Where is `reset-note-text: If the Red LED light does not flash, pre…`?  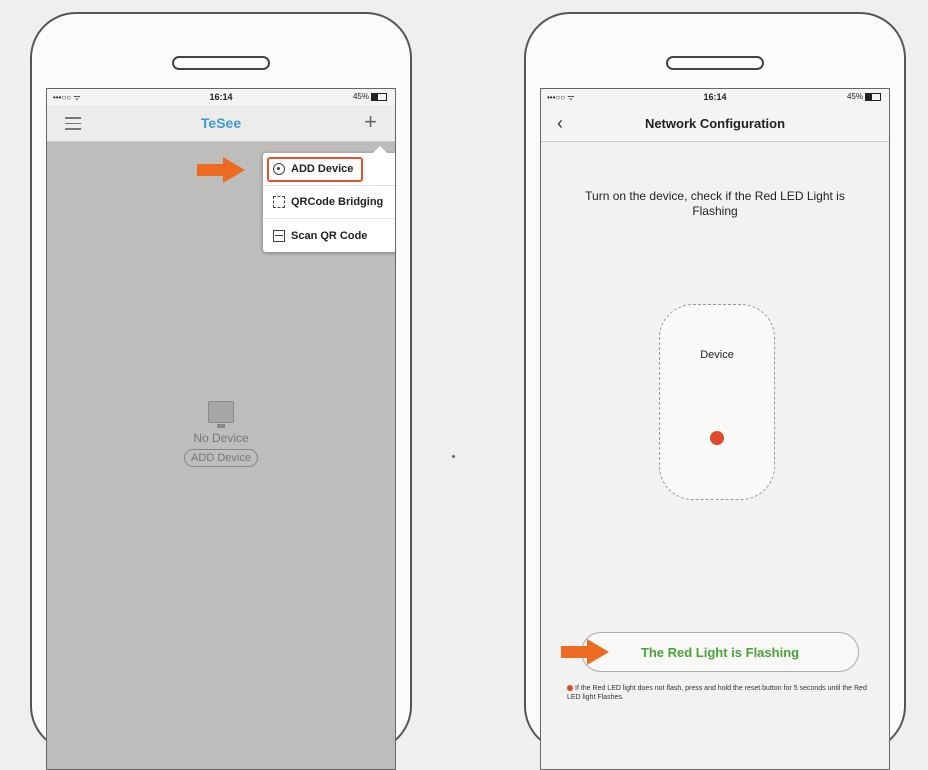
reset-note-text: If the Red LED light does not flash, pre… is located at coordinates (717, 693).